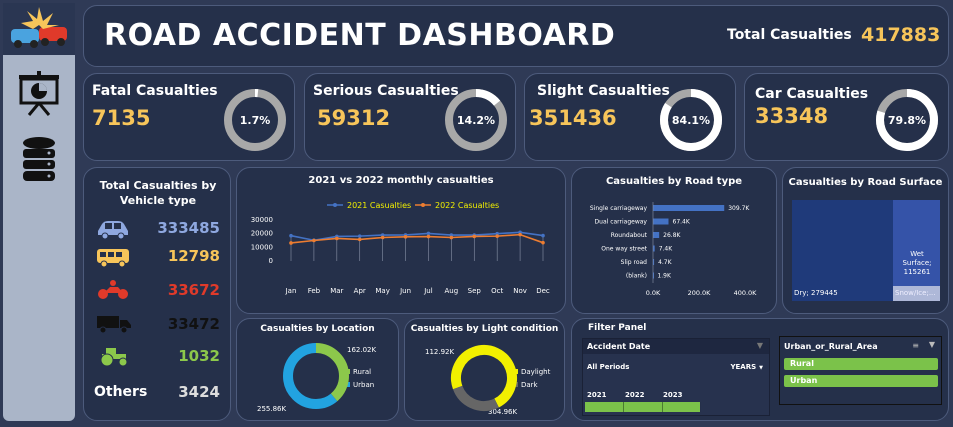 Image resolution: width=953 pixels, height=427 pixels. I want to click on data-label: 1.9K, so click(664, 276).